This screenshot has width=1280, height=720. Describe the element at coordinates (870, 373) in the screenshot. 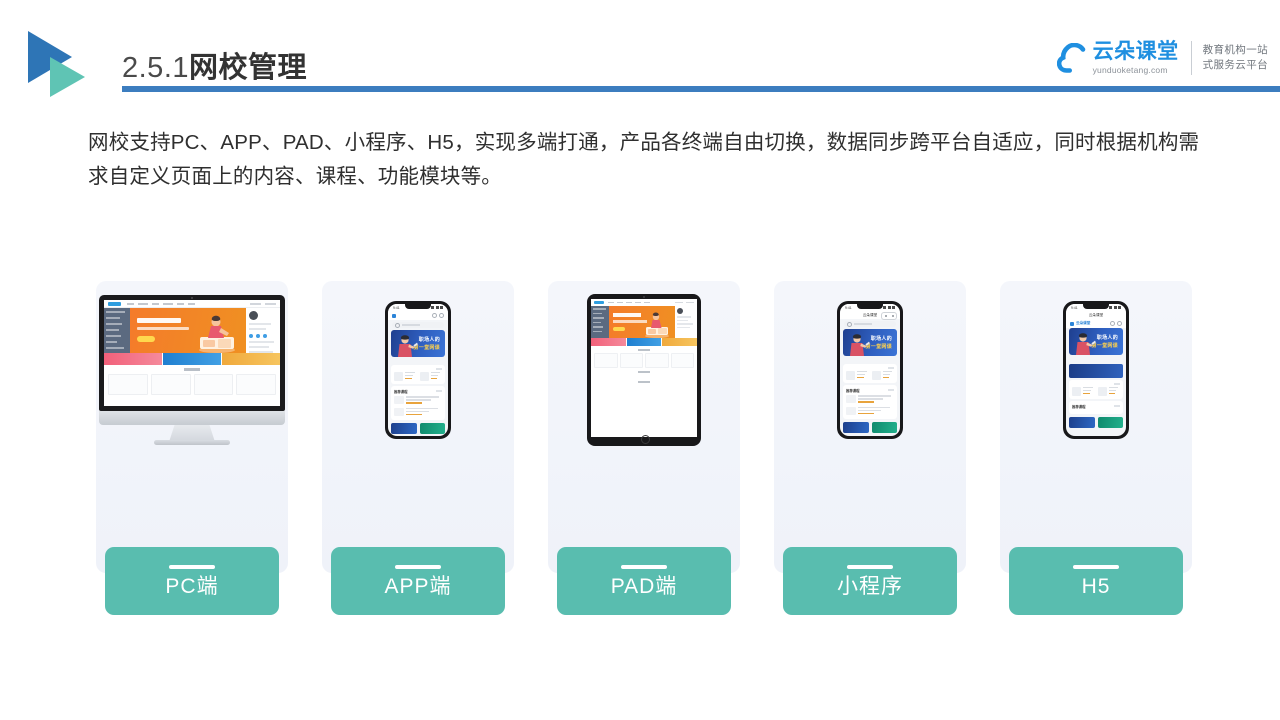

I see `miniprogram-section-courses` at that location.